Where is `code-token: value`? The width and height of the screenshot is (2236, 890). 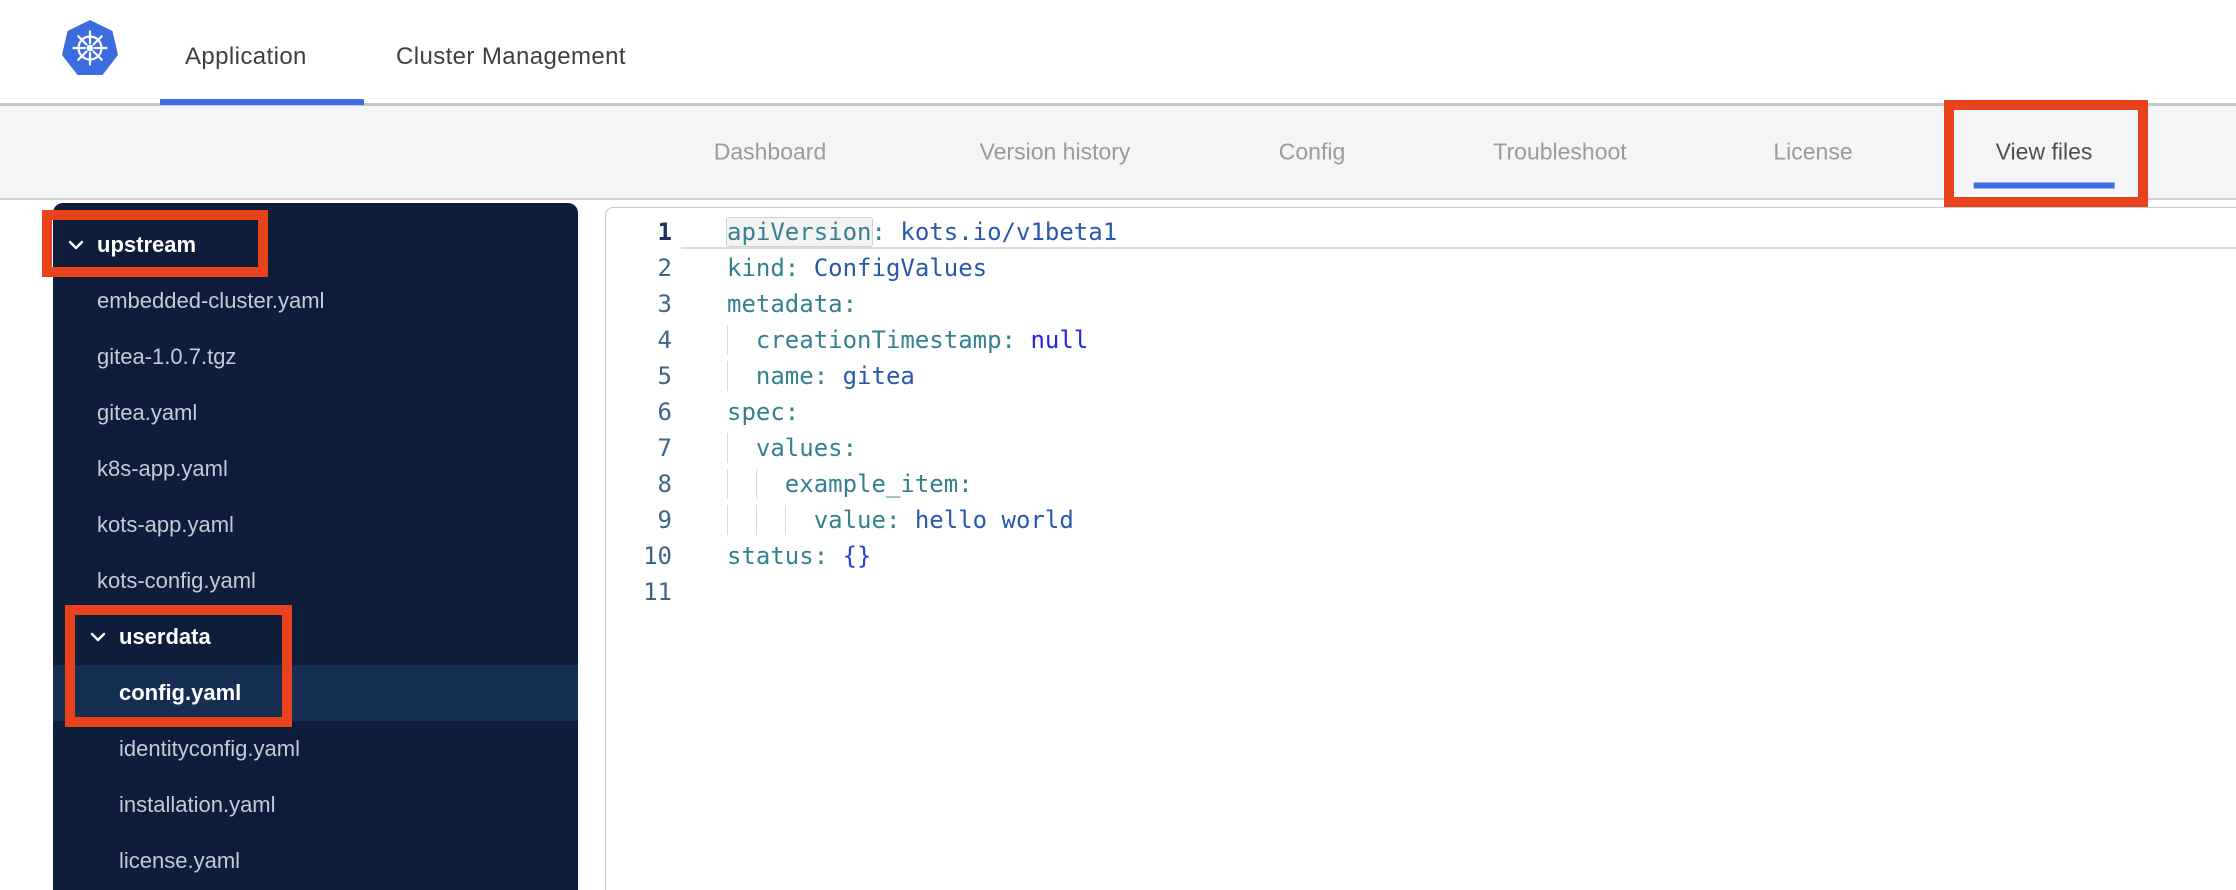
code-token: value is located at coordinates (849, 520).